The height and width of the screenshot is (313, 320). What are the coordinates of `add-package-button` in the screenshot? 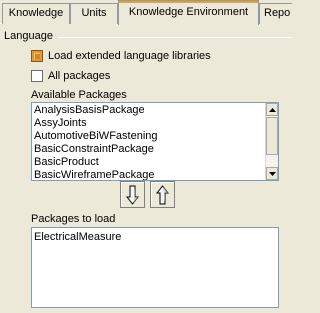 It's located at (132, 194).